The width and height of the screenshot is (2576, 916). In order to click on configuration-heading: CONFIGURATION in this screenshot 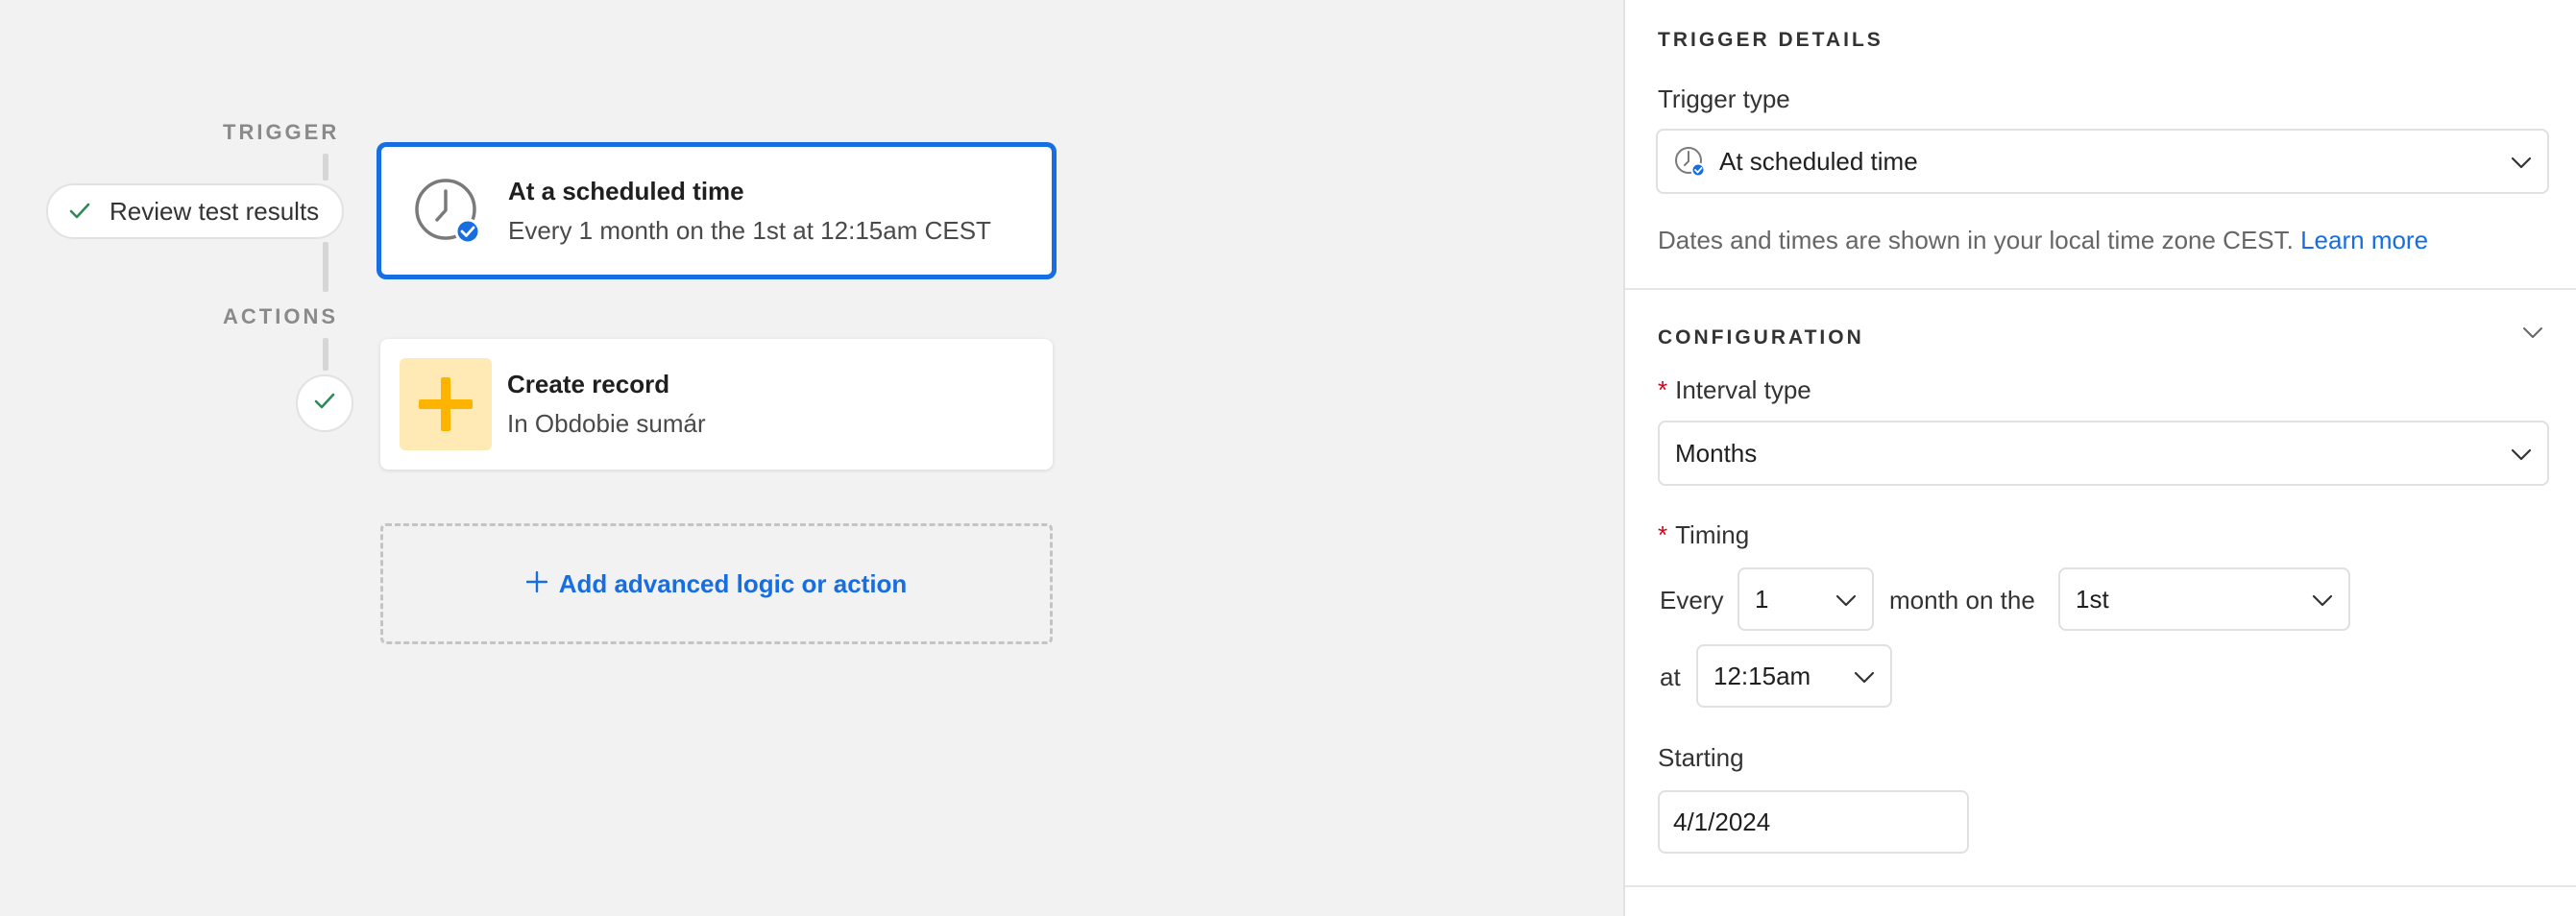, I will do `click(1761, 337)`.